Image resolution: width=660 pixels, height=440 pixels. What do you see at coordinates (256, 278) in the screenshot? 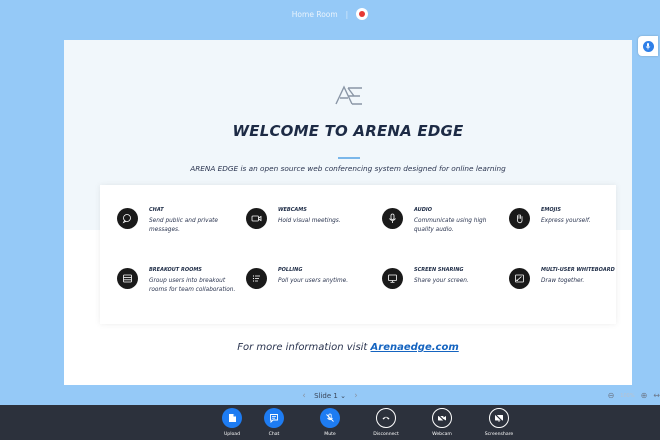
I see `polling-icon` at bounding box center [256, 278].